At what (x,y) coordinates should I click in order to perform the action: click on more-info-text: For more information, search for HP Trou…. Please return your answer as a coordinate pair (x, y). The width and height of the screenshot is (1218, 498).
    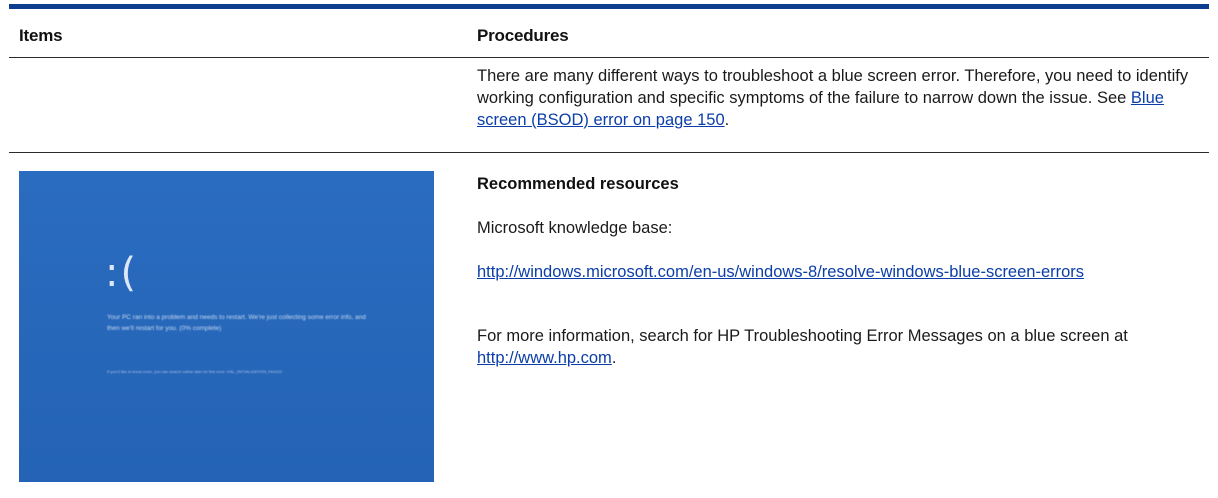
    Looking at the image, I should click on (833, 347).